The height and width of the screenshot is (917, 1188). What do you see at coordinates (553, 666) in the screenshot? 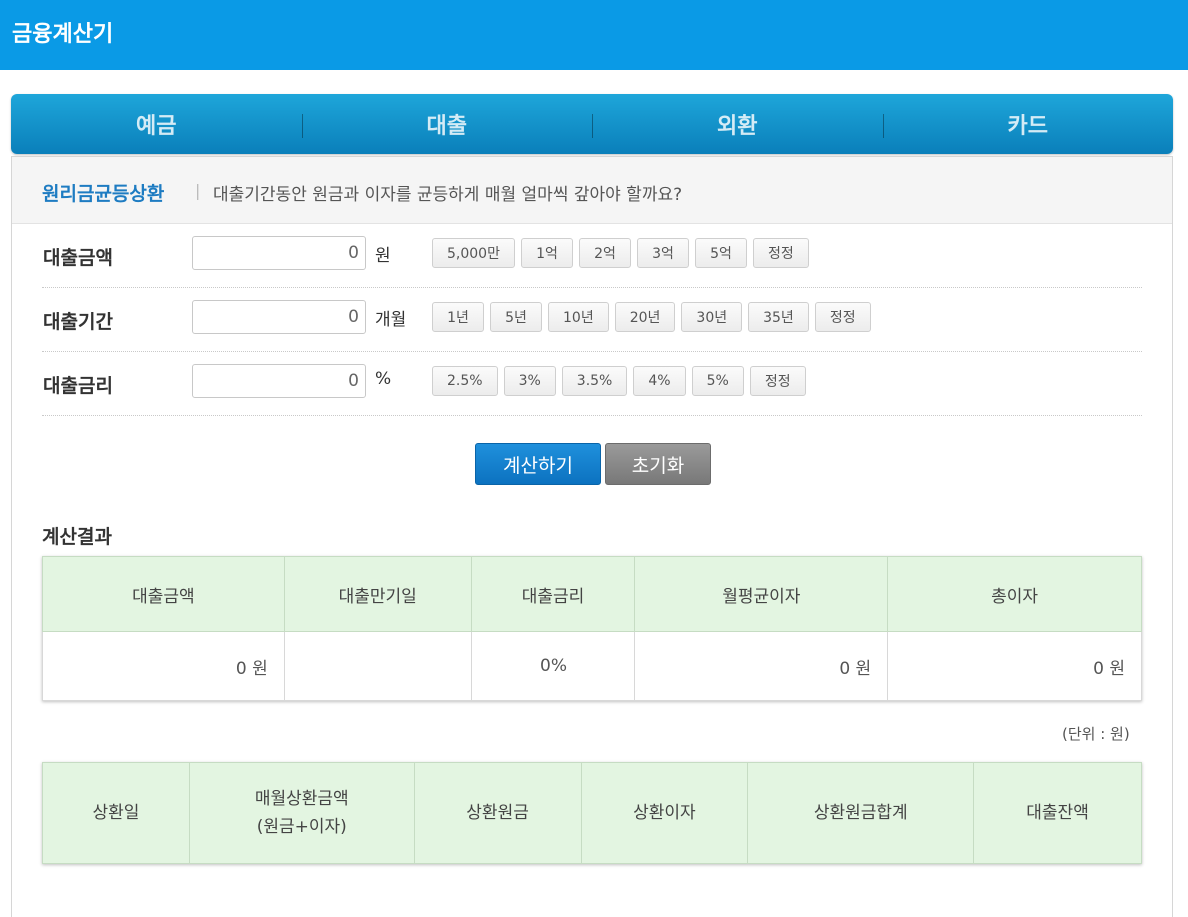
I see `result-rate-value: 0%` at bounding box center [553, 666].